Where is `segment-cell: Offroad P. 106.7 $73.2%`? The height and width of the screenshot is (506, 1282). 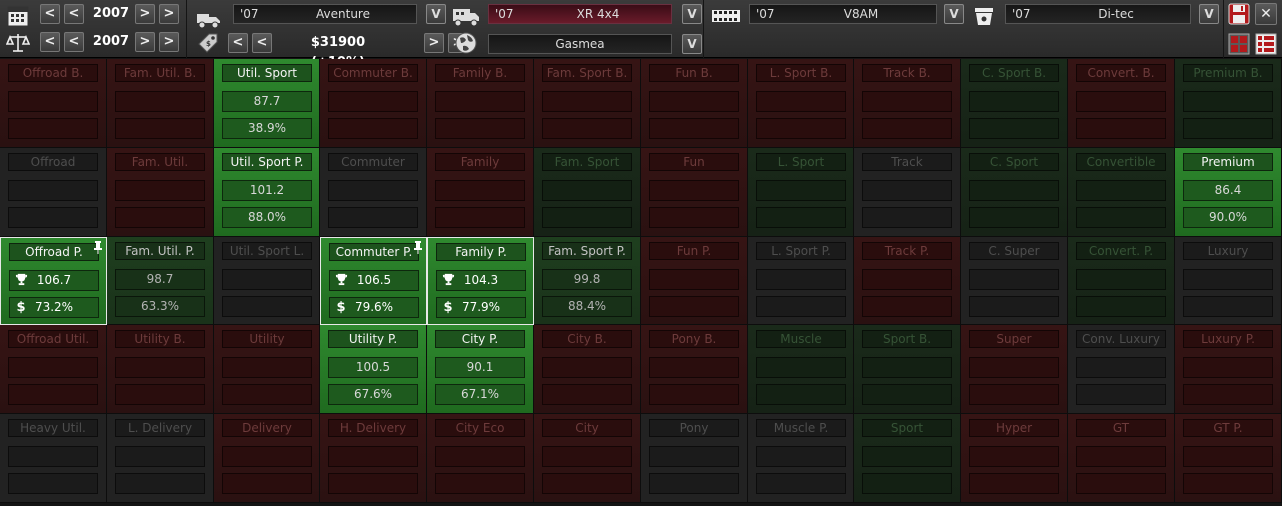
segment-cell: Offroad P. 106.7 $73.2% is located at coordinates (53, 281).